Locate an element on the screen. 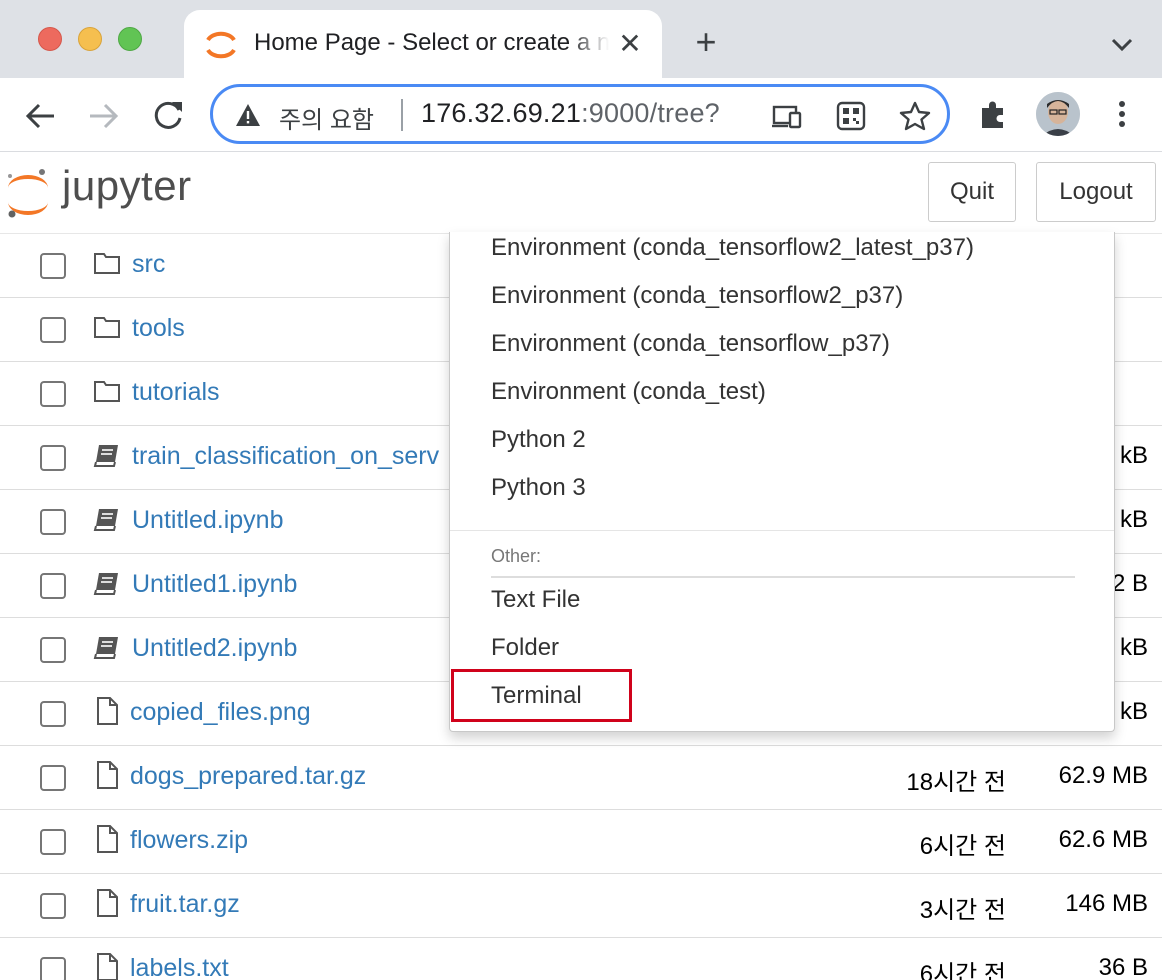 Image resolution: width=1162 pixels, height=980 pixels. menu-divider is located at coordinates (782, 530).